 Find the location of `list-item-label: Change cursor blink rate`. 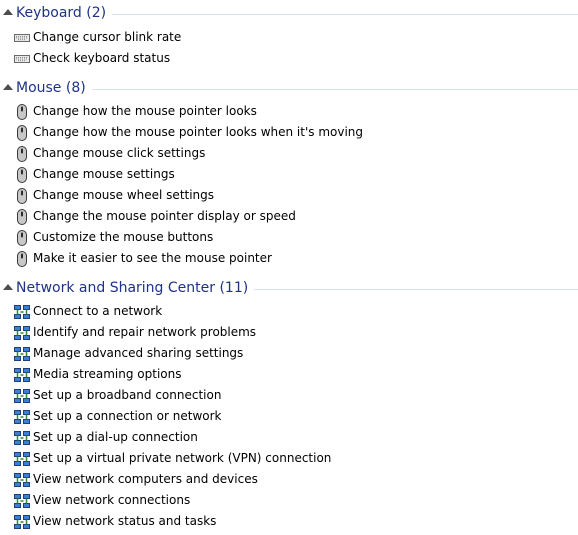

list-item-label: Change cursor blink rate is located at coordinates (107, 37).